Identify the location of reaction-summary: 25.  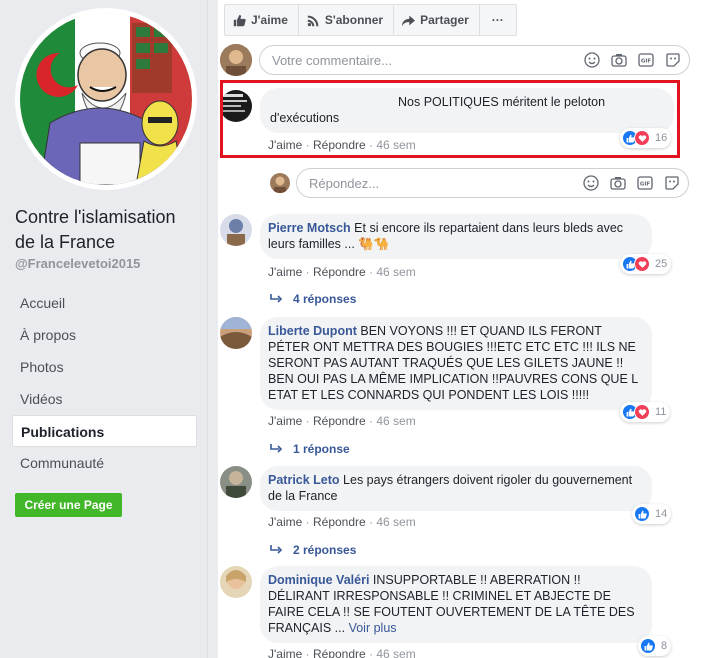
(646, 264).